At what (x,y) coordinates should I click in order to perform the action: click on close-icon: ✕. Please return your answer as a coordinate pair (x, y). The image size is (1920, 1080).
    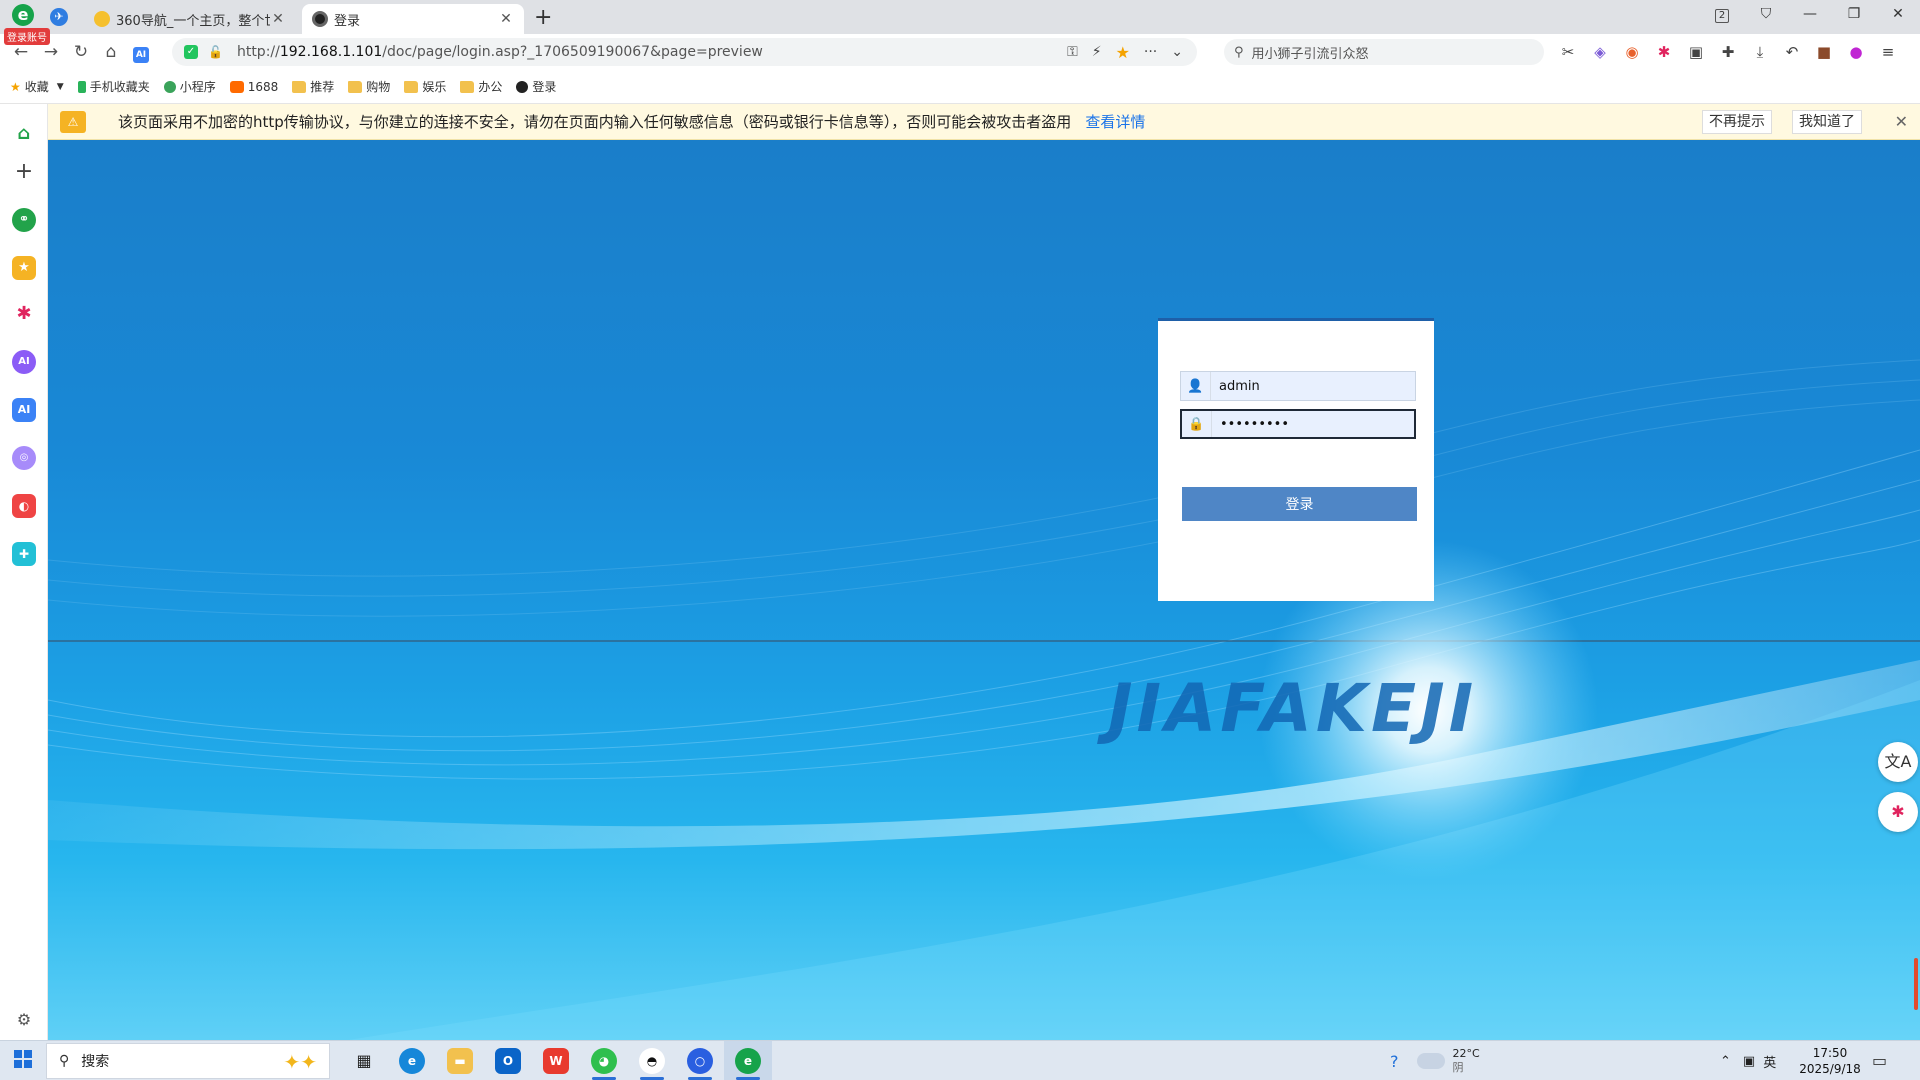
    Looking at the image, I should click on (1901, 121).